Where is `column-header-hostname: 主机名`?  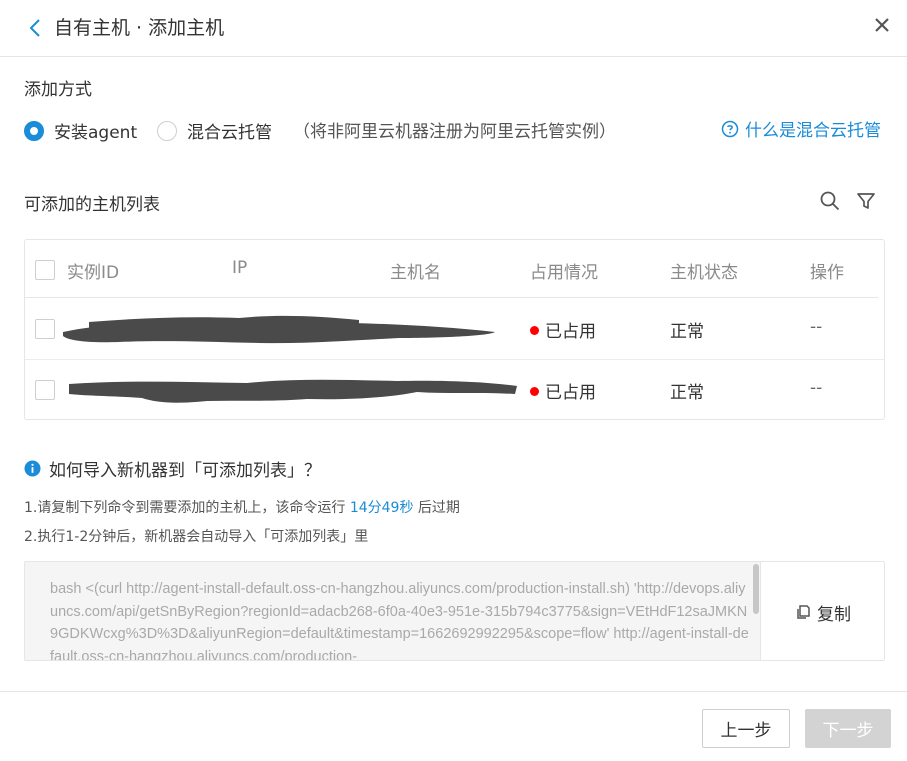
column-header-hostname: 主机名 is located at coordinates (415, 273).